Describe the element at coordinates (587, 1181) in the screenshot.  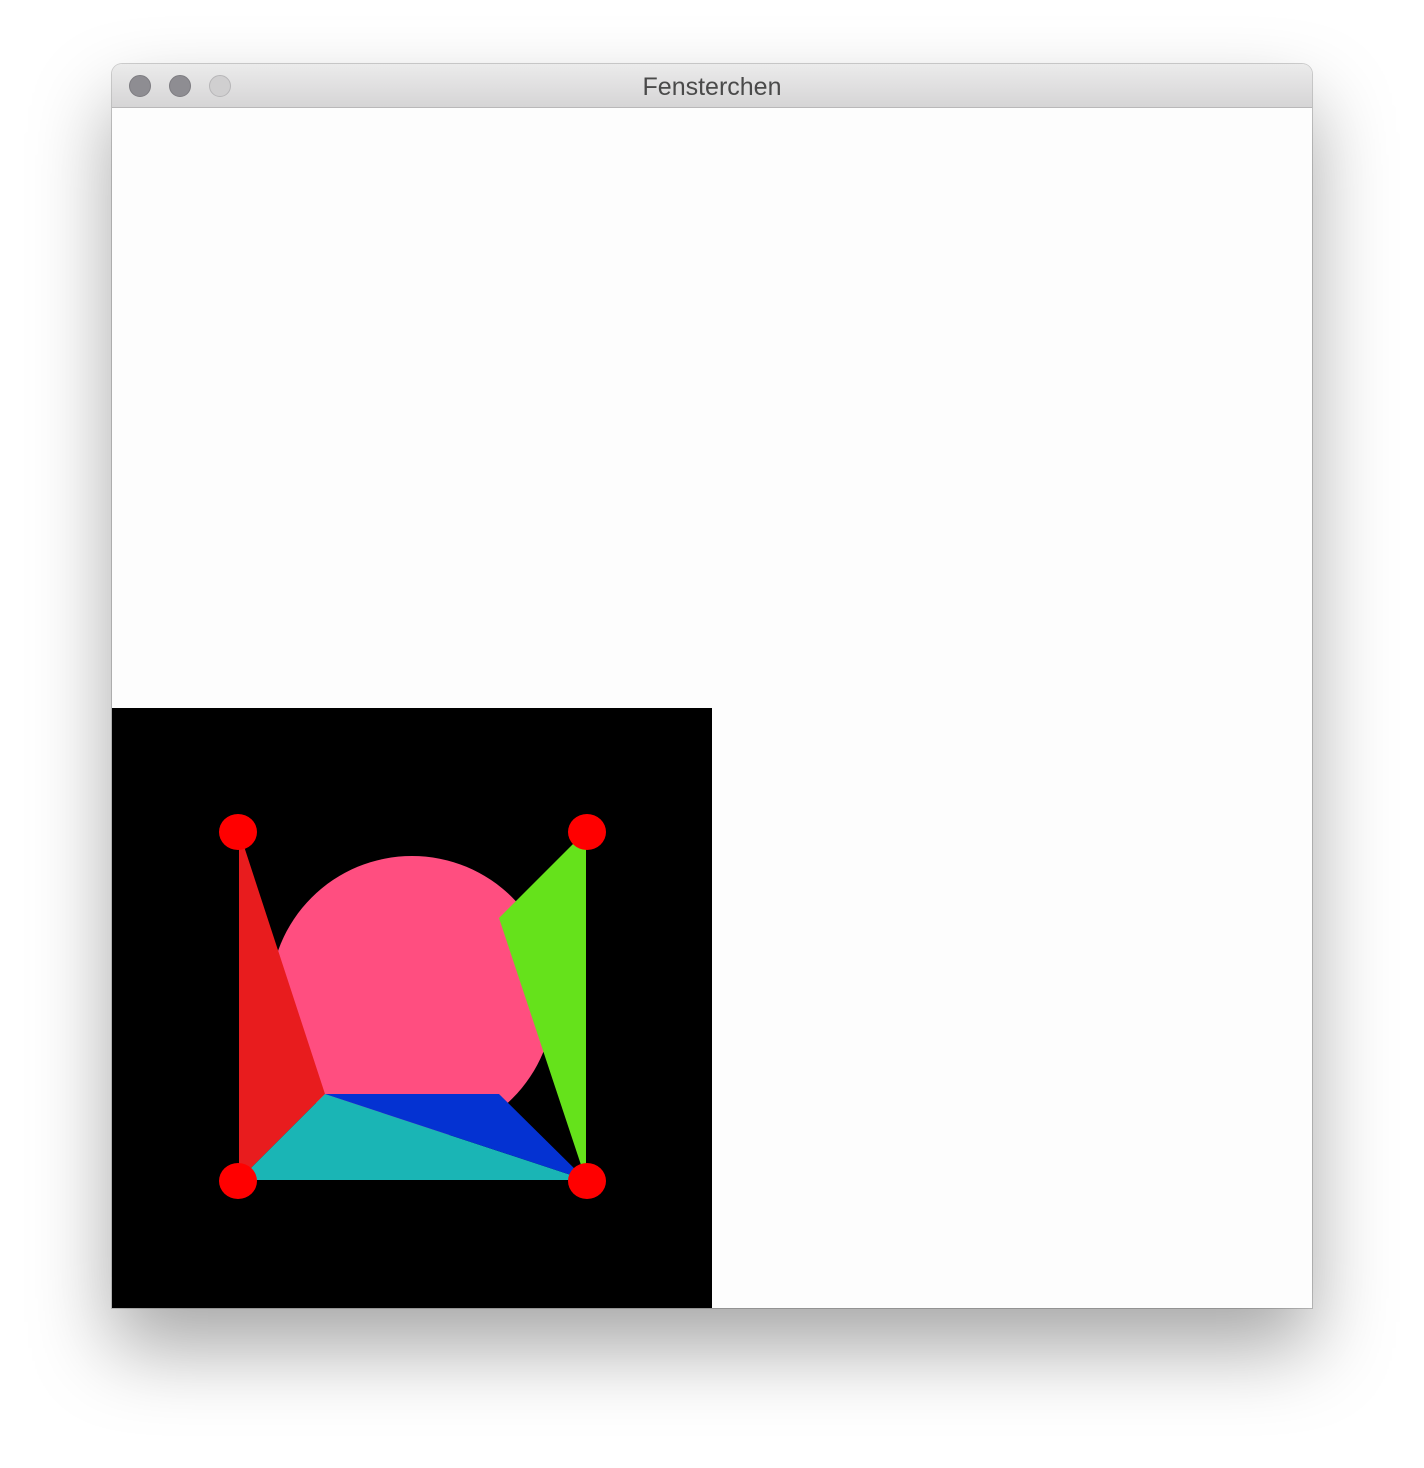
I see `corner-dot-bottom-right` at that location.